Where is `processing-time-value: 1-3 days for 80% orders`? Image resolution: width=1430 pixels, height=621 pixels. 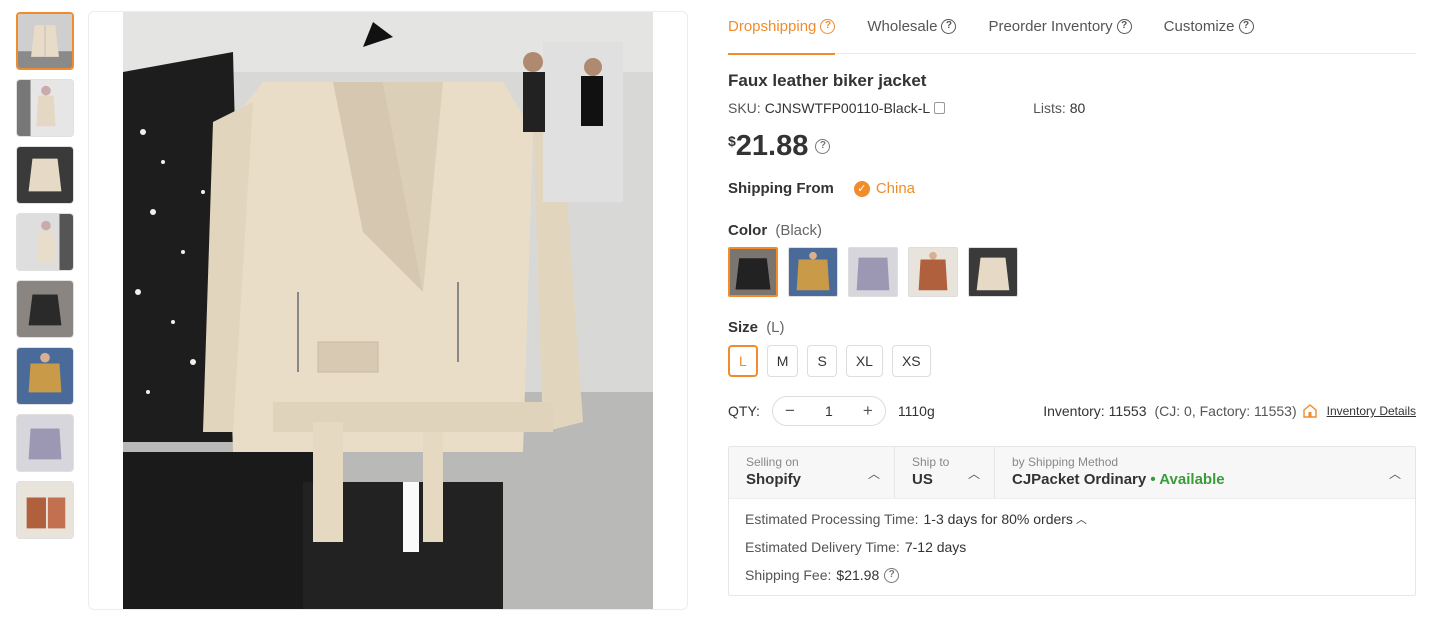 processing-time-value: 1-3 days for 80% orders is located at coordinates (998, 519).